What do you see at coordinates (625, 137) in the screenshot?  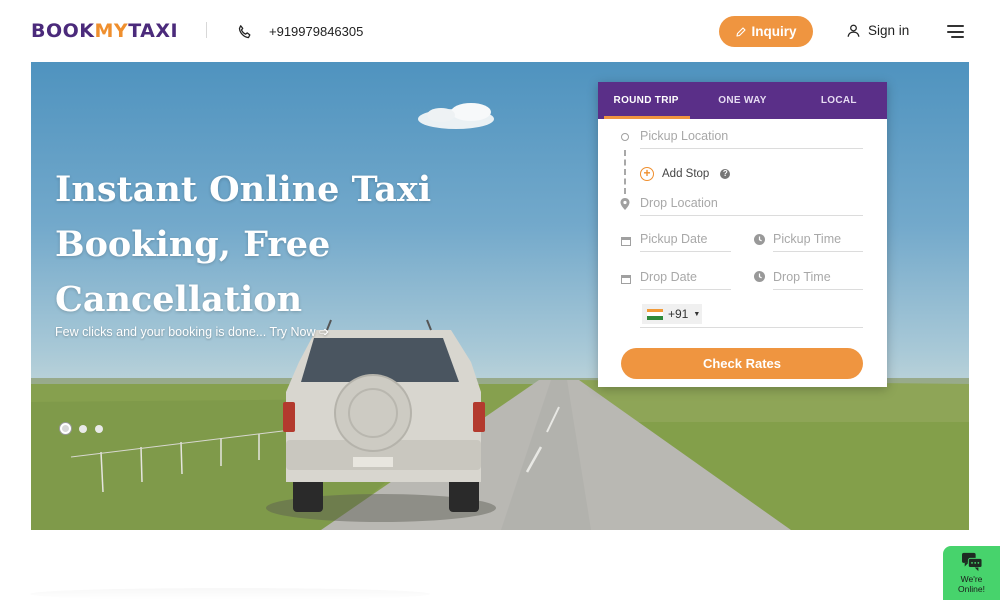 I see `pickup-circle-icon` at bounding box center [625, 137].